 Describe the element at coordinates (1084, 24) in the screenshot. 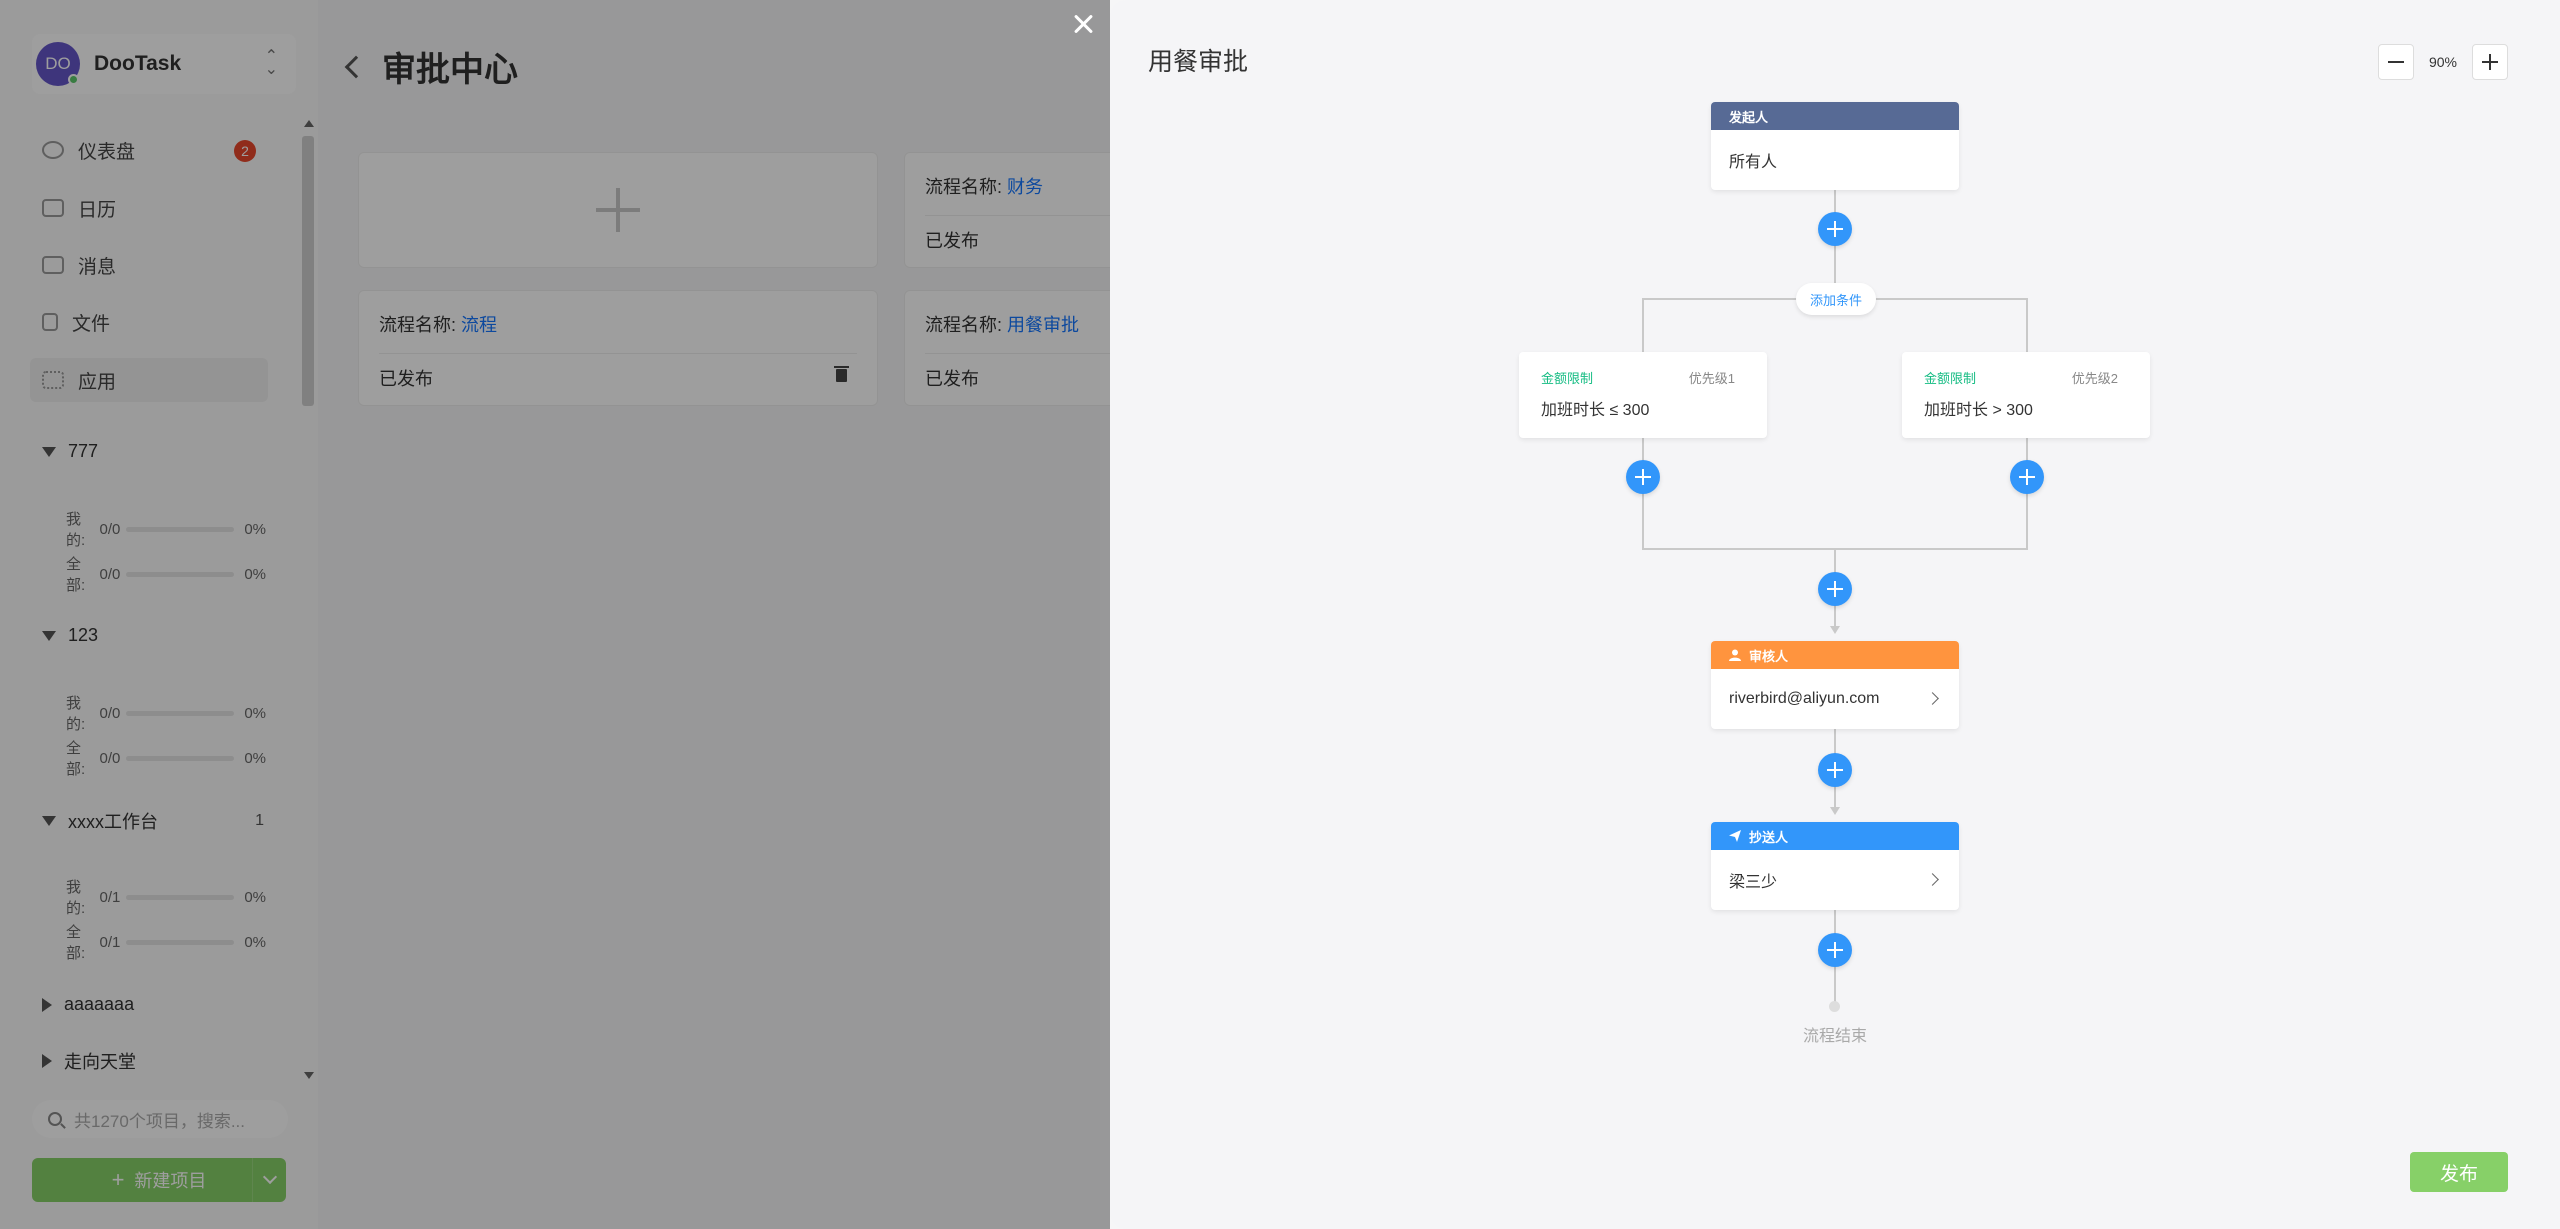

I see `close-icon` at that location.